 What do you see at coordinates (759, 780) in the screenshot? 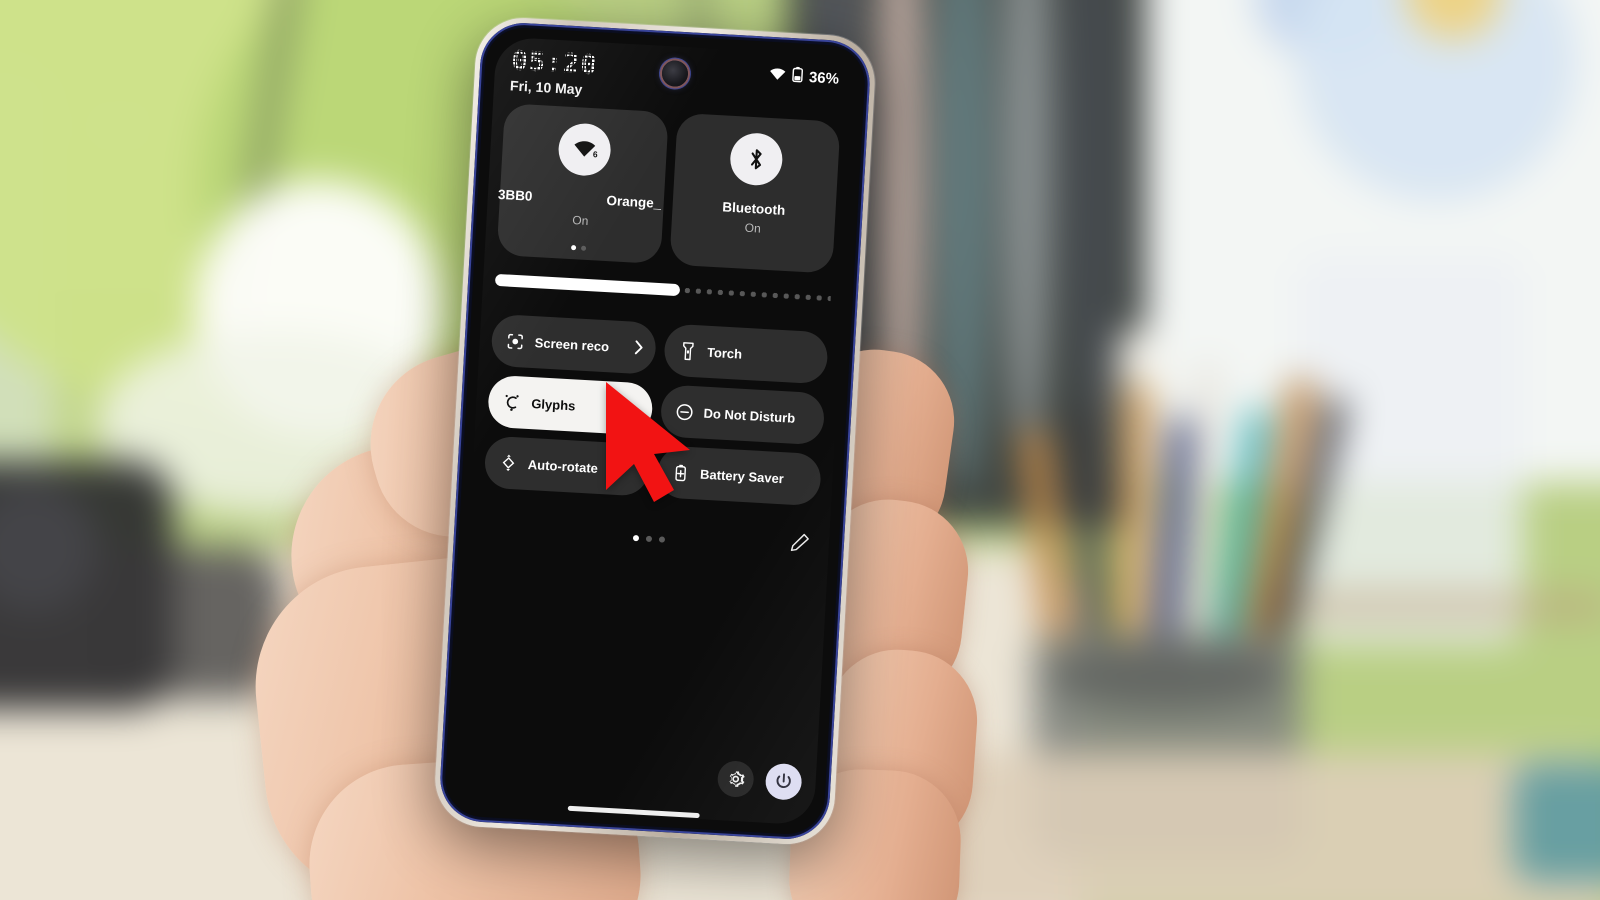
I see `panel-footer-buttons` at bounding box center [759, 780].